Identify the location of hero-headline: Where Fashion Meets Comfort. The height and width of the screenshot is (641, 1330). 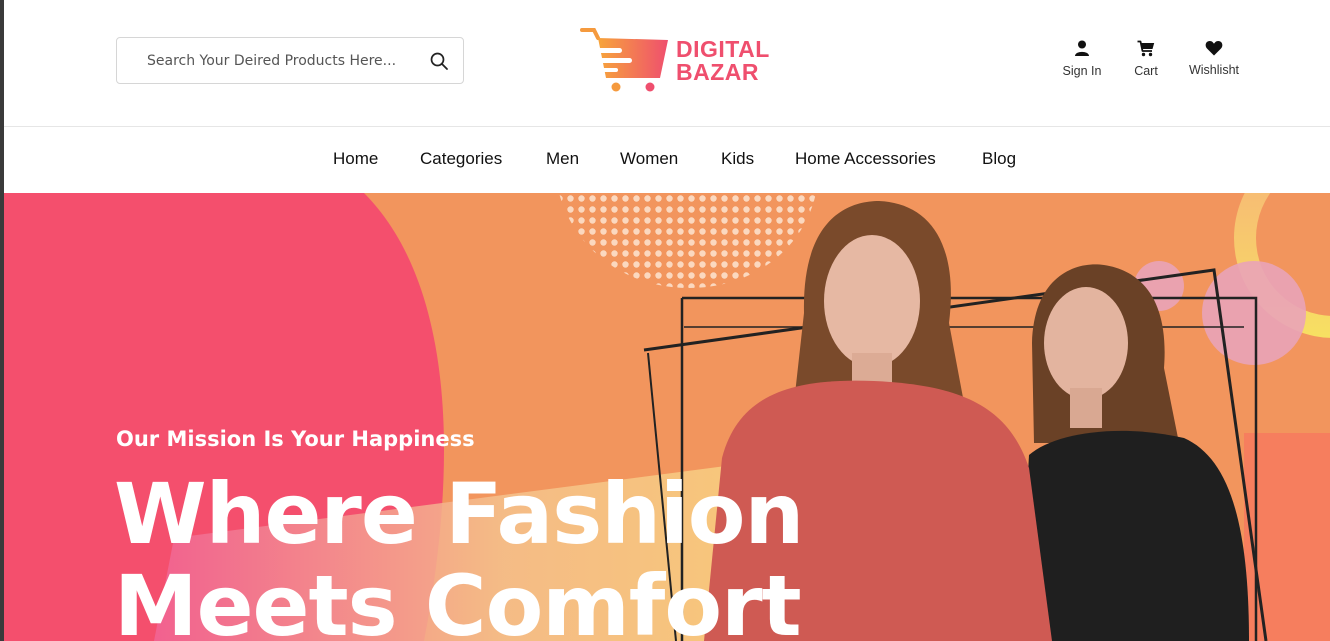
(459, 553).